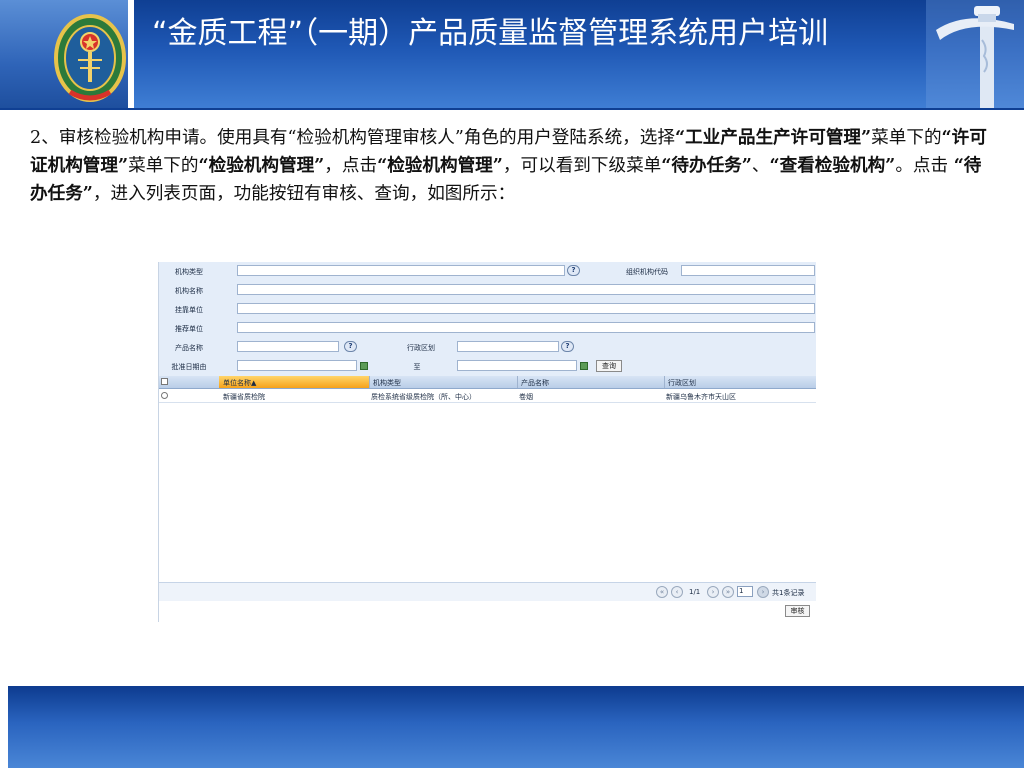  I want to click on form-row-accept-unit: 挂靠单位, so click(487, 310).